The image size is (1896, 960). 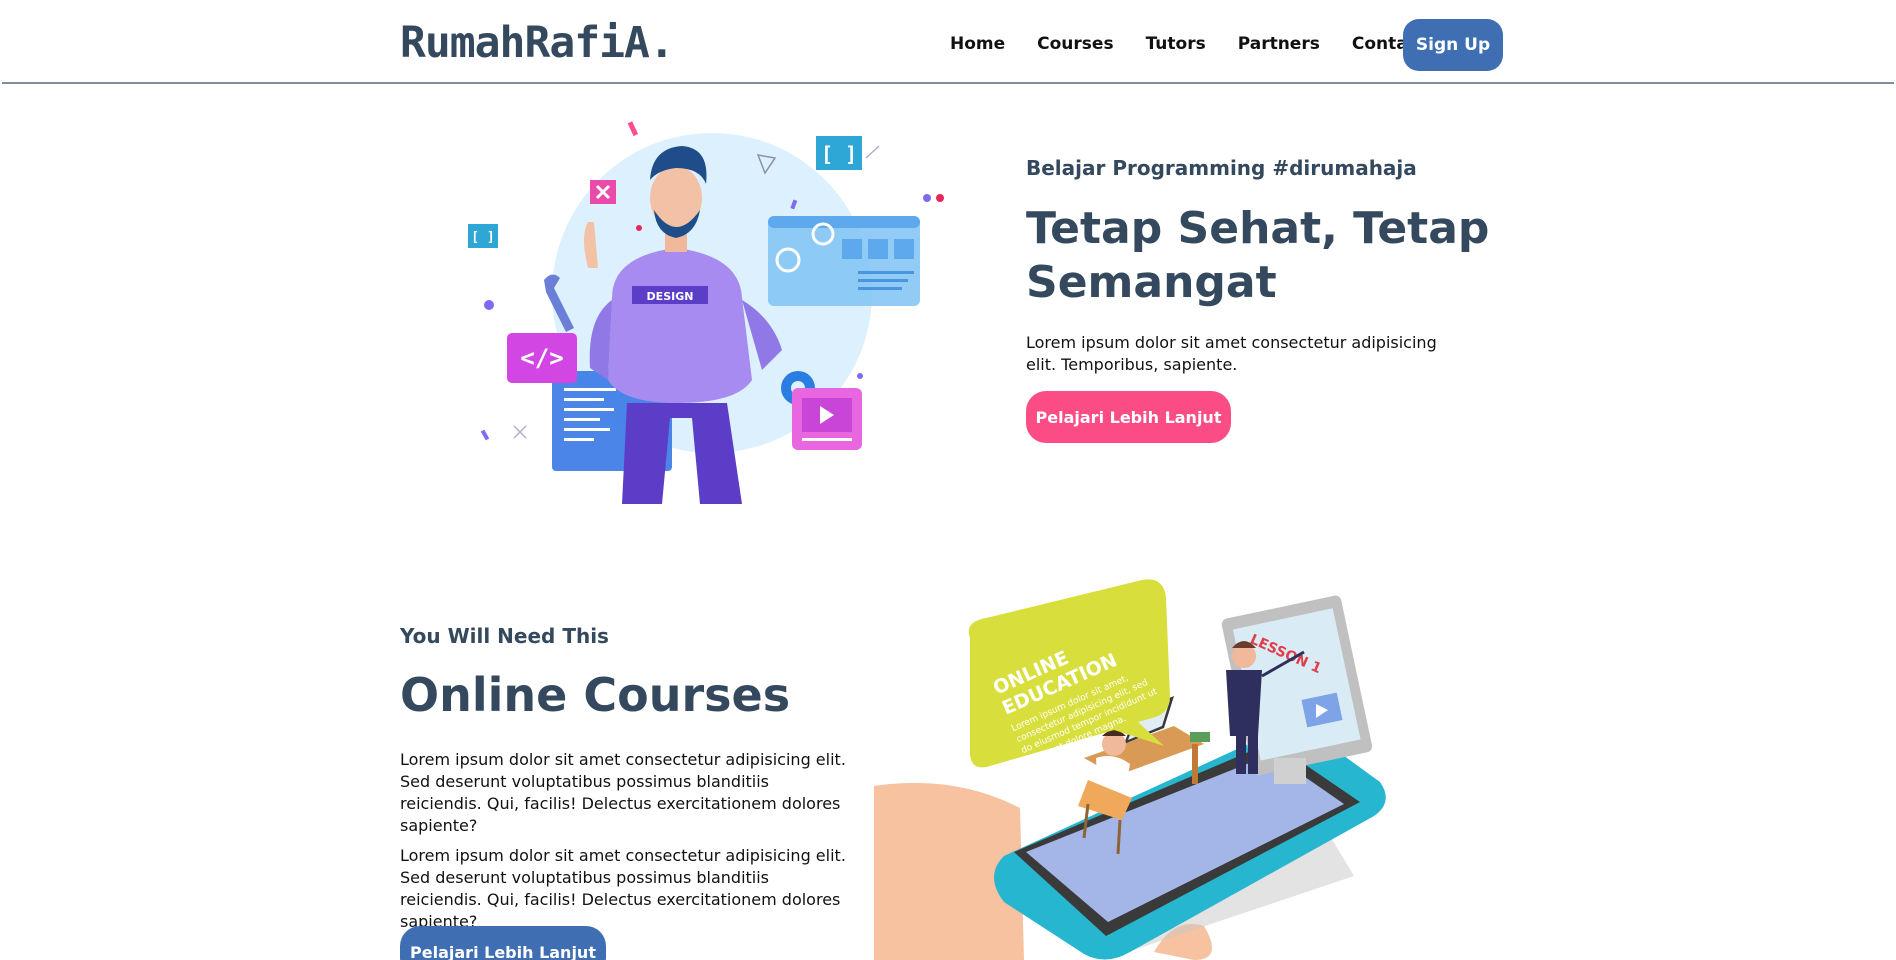 What do you see at coordinates (1128, 417) in the screenshot?
I see `hero-learn-more-button: Pelajari Lebih Lanjut` at bounding box center [1128, 417].